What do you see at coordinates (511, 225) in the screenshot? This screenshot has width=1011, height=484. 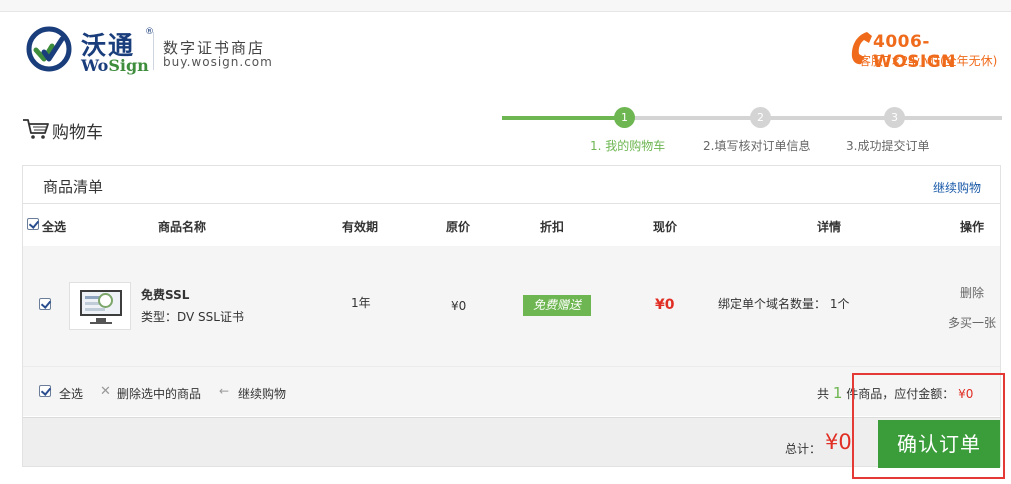 I see `table-header: 全选 商品名称 有效期 原价 折扣 现价 详情 操作` at bounding box center [511, 225].